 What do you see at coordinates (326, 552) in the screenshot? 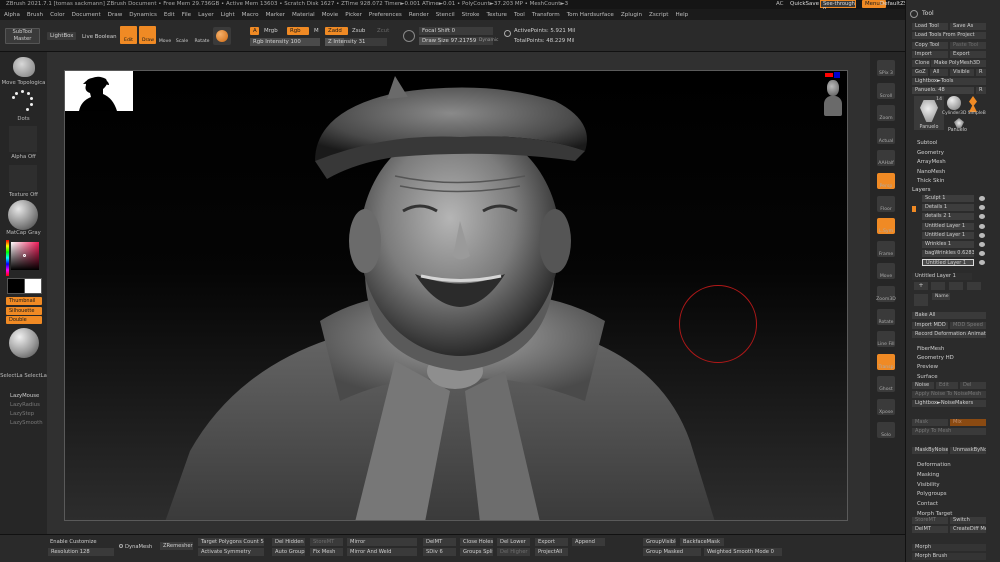
I see `fix-mesh-button: Fix Mesh` at bounding box center [326, 552].